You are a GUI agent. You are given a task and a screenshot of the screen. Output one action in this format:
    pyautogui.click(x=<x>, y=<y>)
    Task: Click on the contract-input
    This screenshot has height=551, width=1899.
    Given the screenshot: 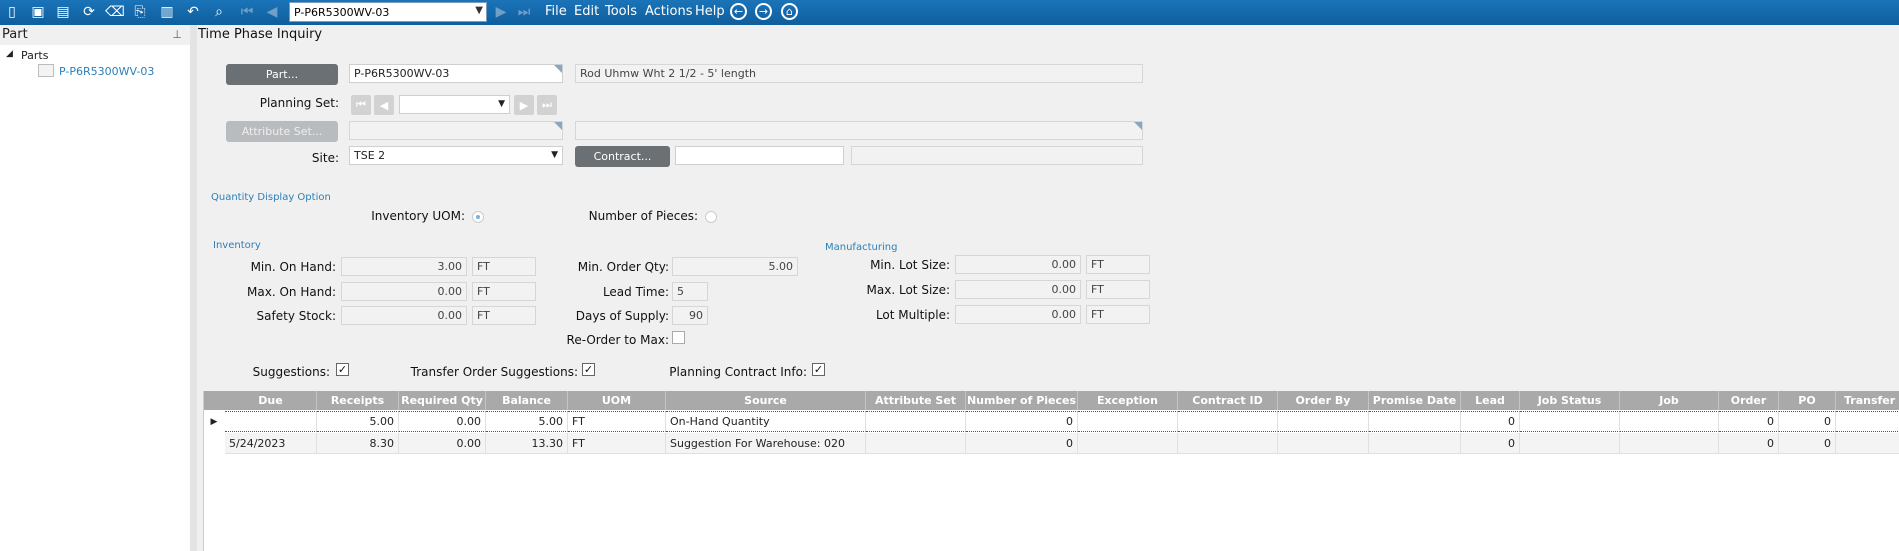 What is the action you would take?
    pyautogui.click(x=759, y=155)
    